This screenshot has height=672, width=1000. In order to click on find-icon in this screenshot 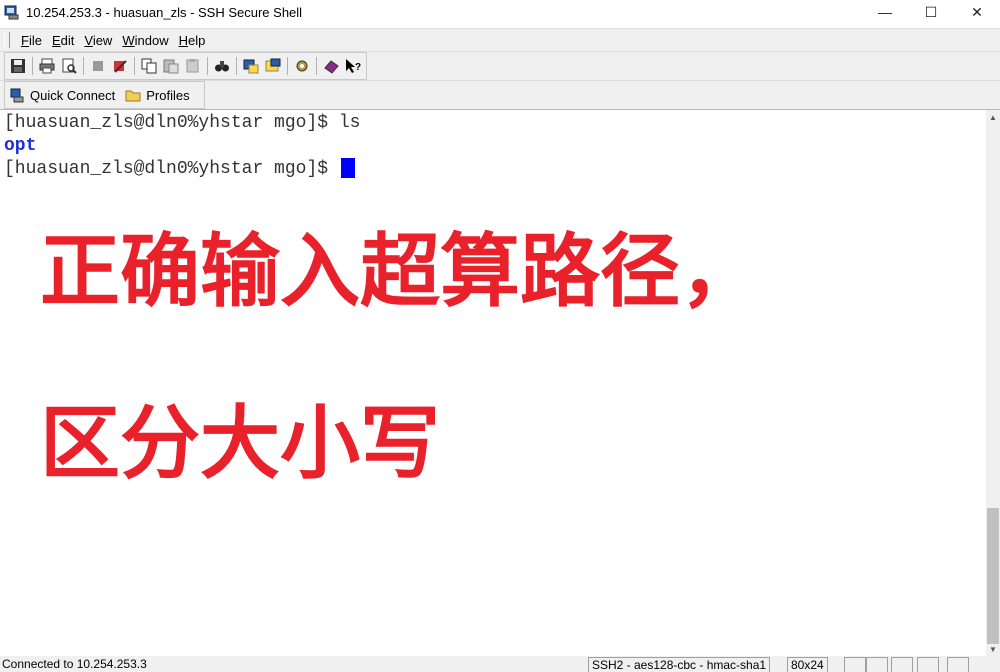, I will do `click(222, 66)`.